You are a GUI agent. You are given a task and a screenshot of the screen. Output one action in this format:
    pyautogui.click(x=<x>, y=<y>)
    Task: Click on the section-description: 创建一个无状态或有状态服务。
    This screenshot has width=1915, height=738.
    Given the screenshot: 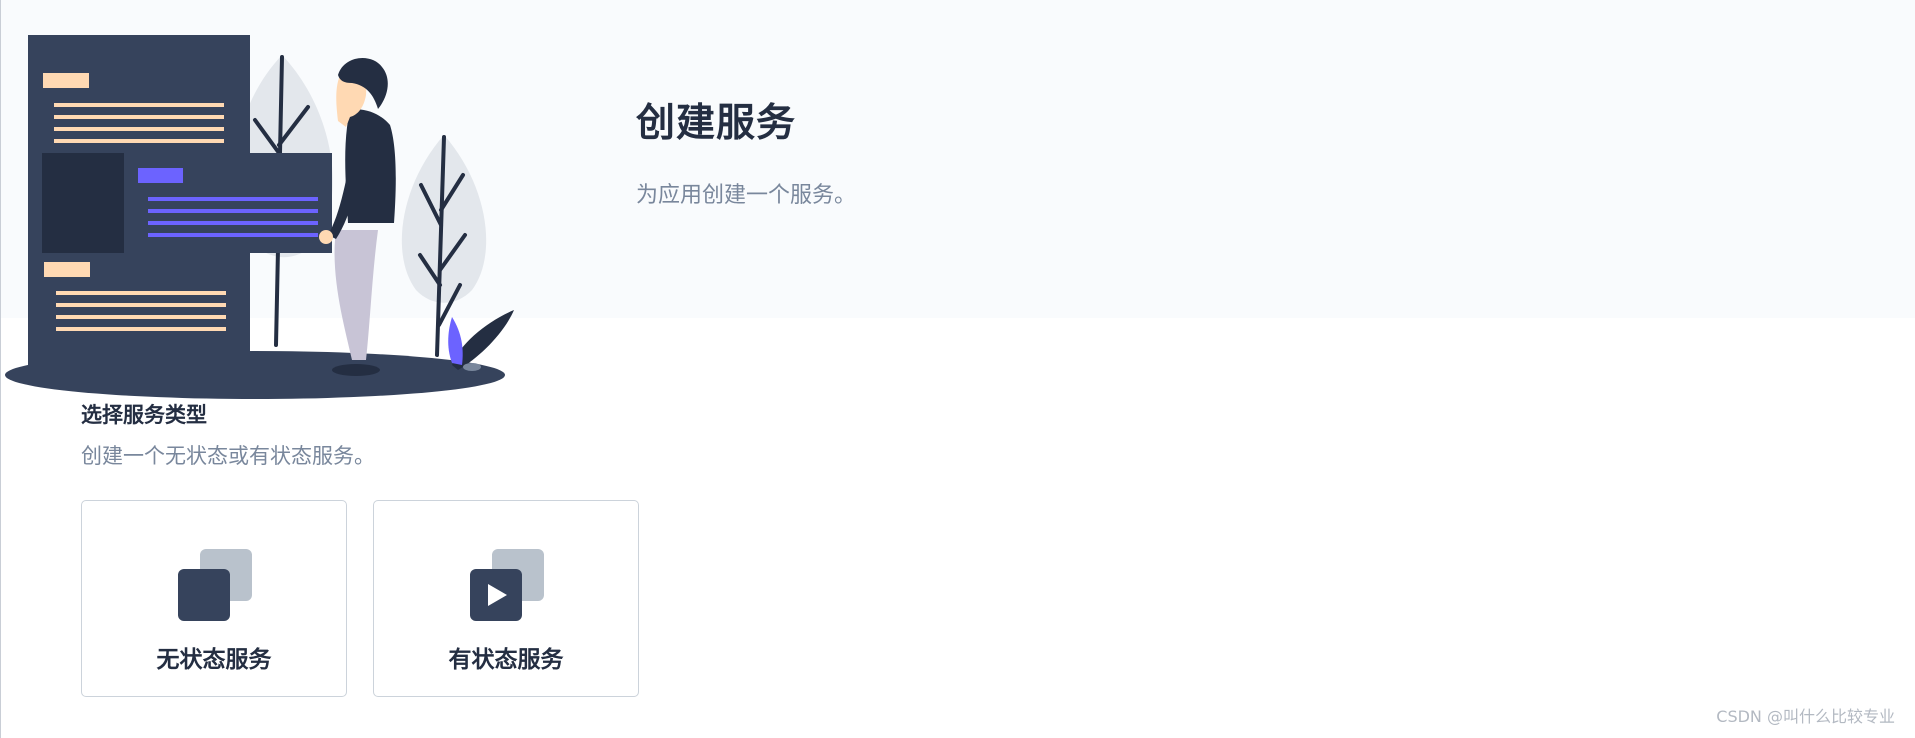 What is the action you would take?
    pyautogui.click(x=228, y=456)
    